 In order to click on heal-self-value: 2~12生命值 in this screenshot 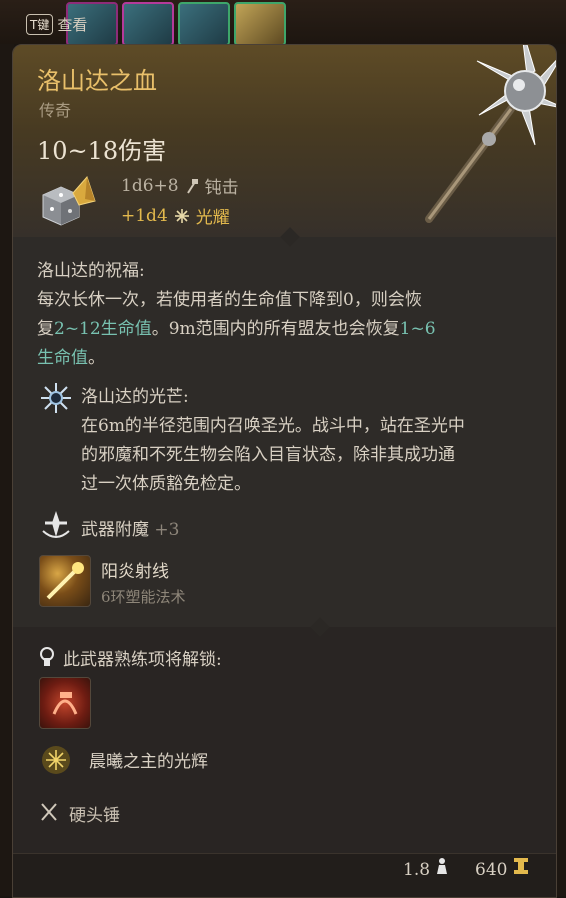, I will do `click(103, 329)`.